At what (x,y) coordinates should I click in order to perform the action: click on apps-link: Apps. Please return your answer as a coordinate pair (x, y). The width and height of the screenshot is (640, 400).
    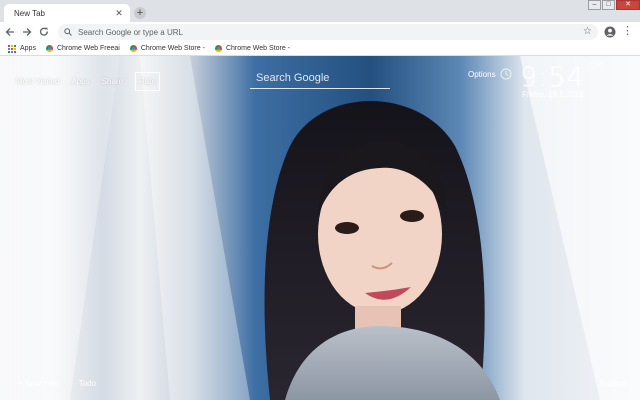
    Looking at the image, I should click on (80, 81).